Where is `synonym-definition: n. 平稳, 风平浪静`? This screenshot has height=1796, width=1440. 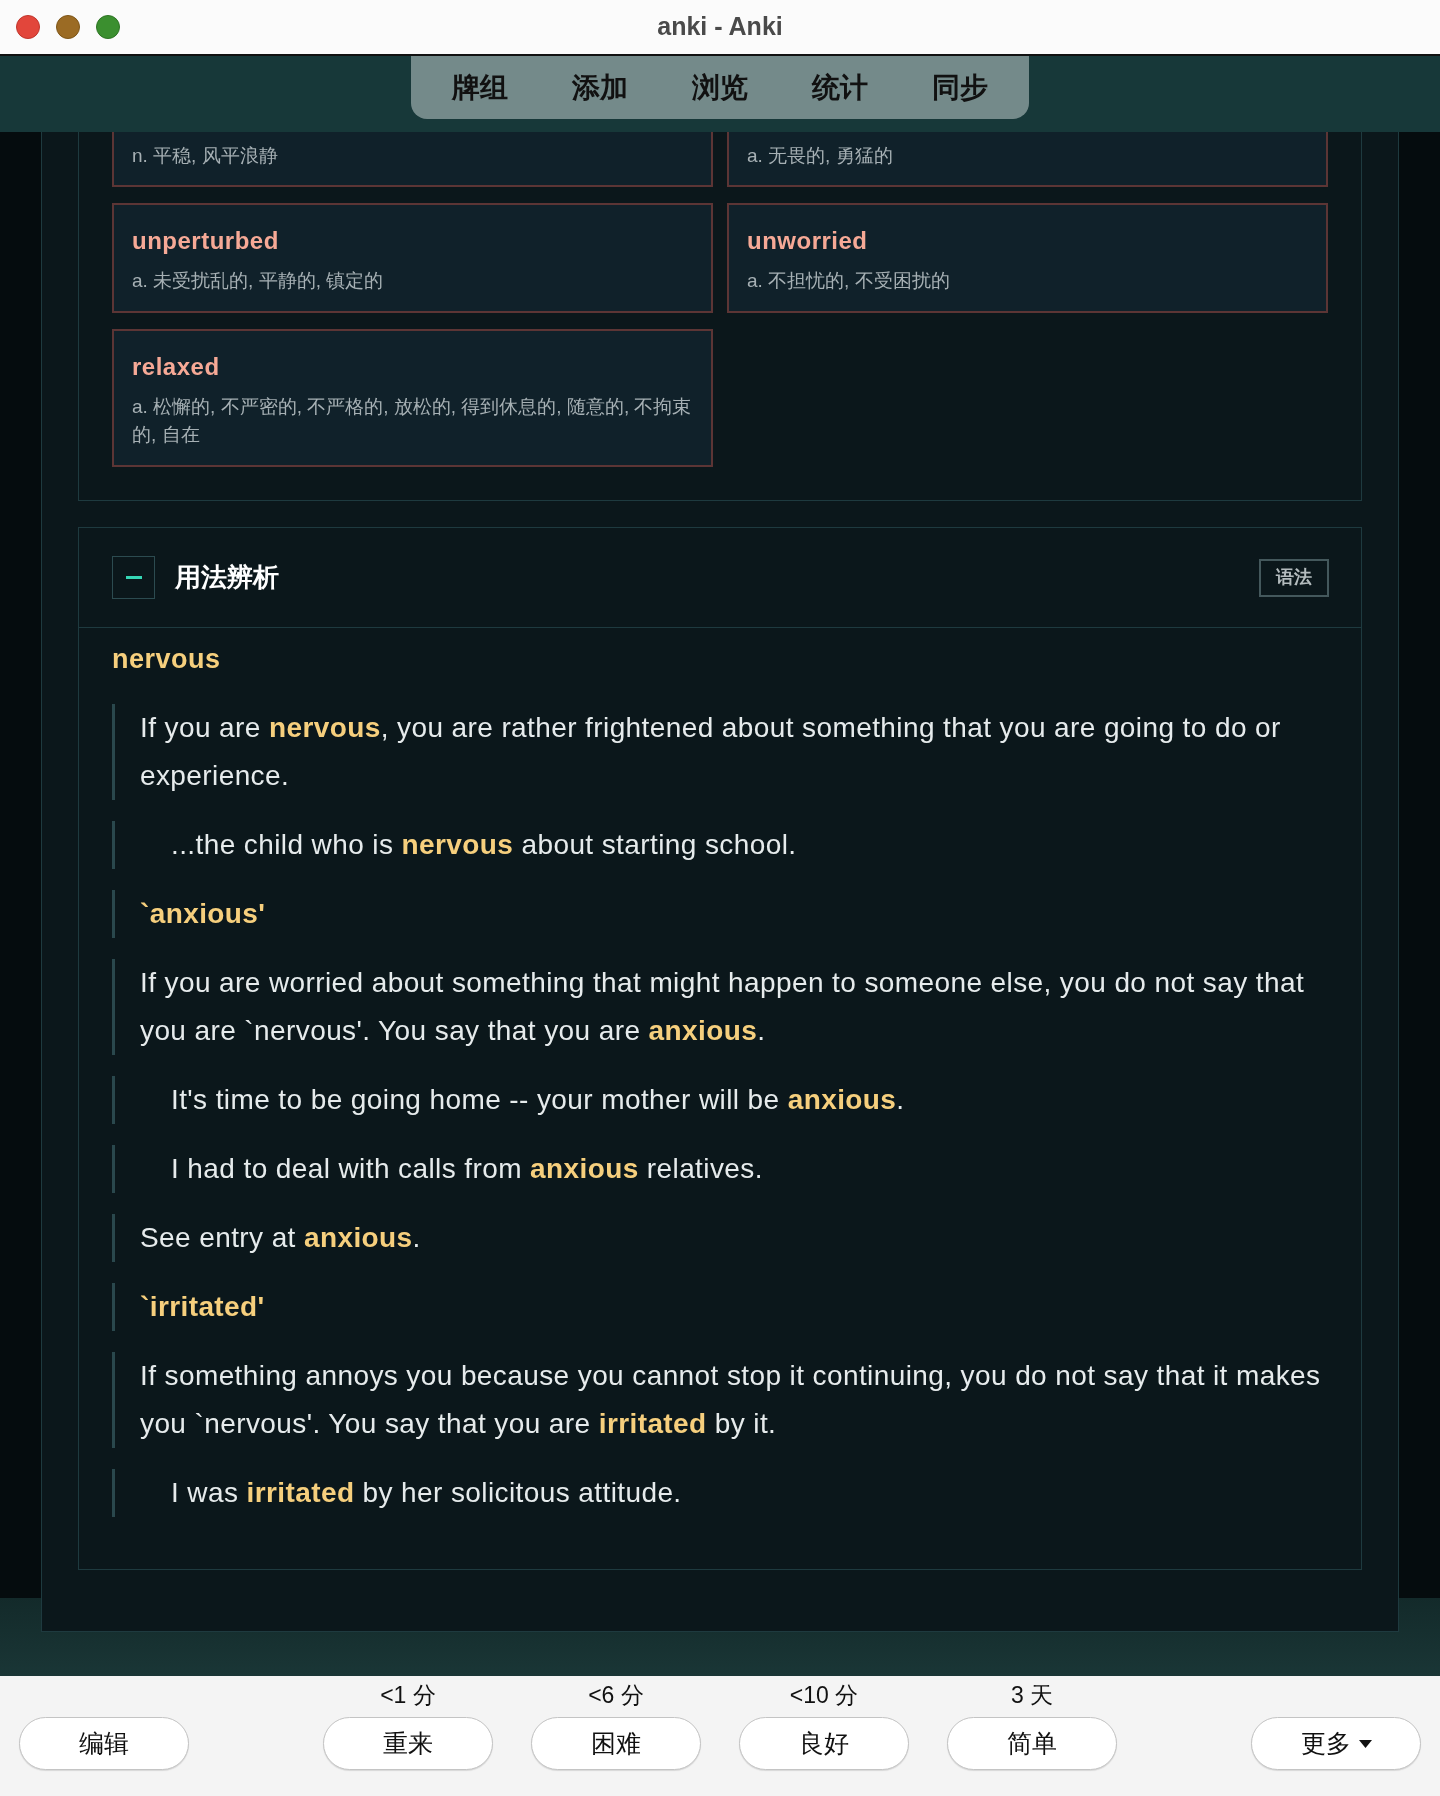
synonym-definition: n. 平稳, 风平浪静 is located at coordinates (205, 156).